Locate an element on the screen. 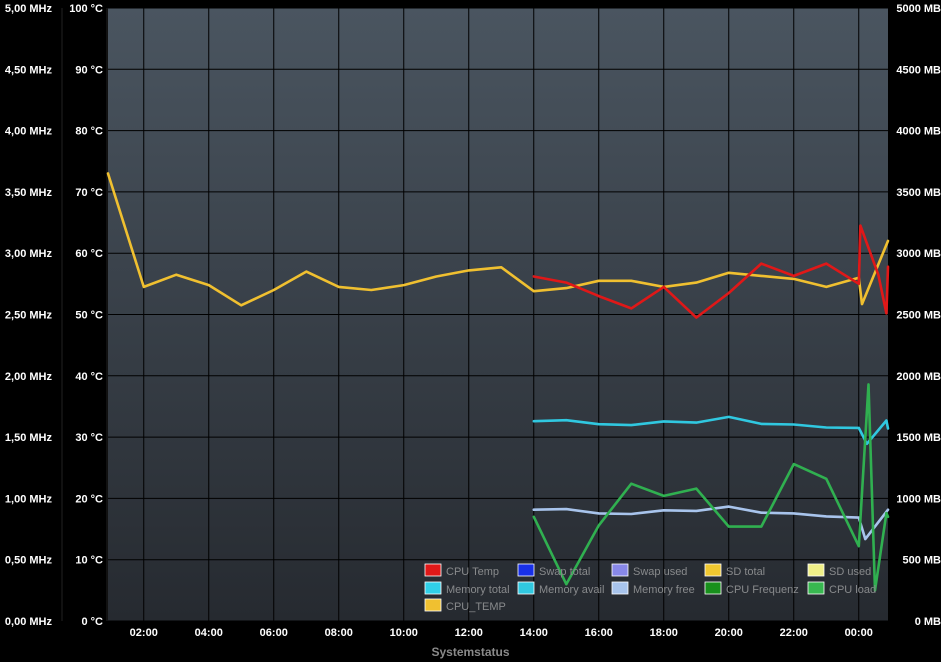 The height and width of the screenshot is (662, 941). time-tick-label: 06:00 is located at coordinates (274, 633).